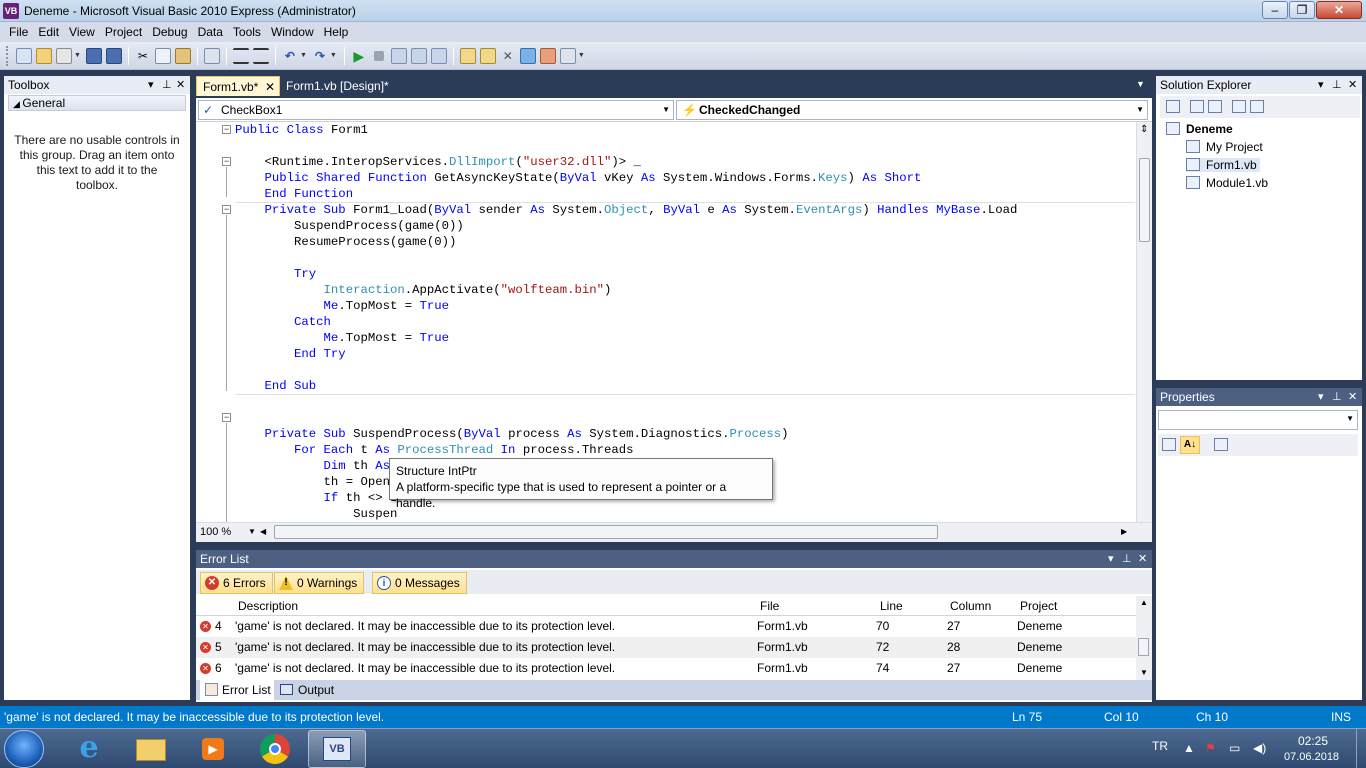 Image resolution: width=1366 pixels, height=768 pixels. Describe the element at coordinates (238, 86) in the screenshot. I see `tab-form1-code: Form1.vb* ✕` at that location.